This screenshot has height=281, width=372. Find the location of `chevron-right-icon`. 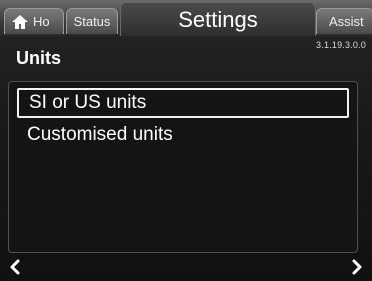

chevron-right-icon is located at coordinates (357, 267).